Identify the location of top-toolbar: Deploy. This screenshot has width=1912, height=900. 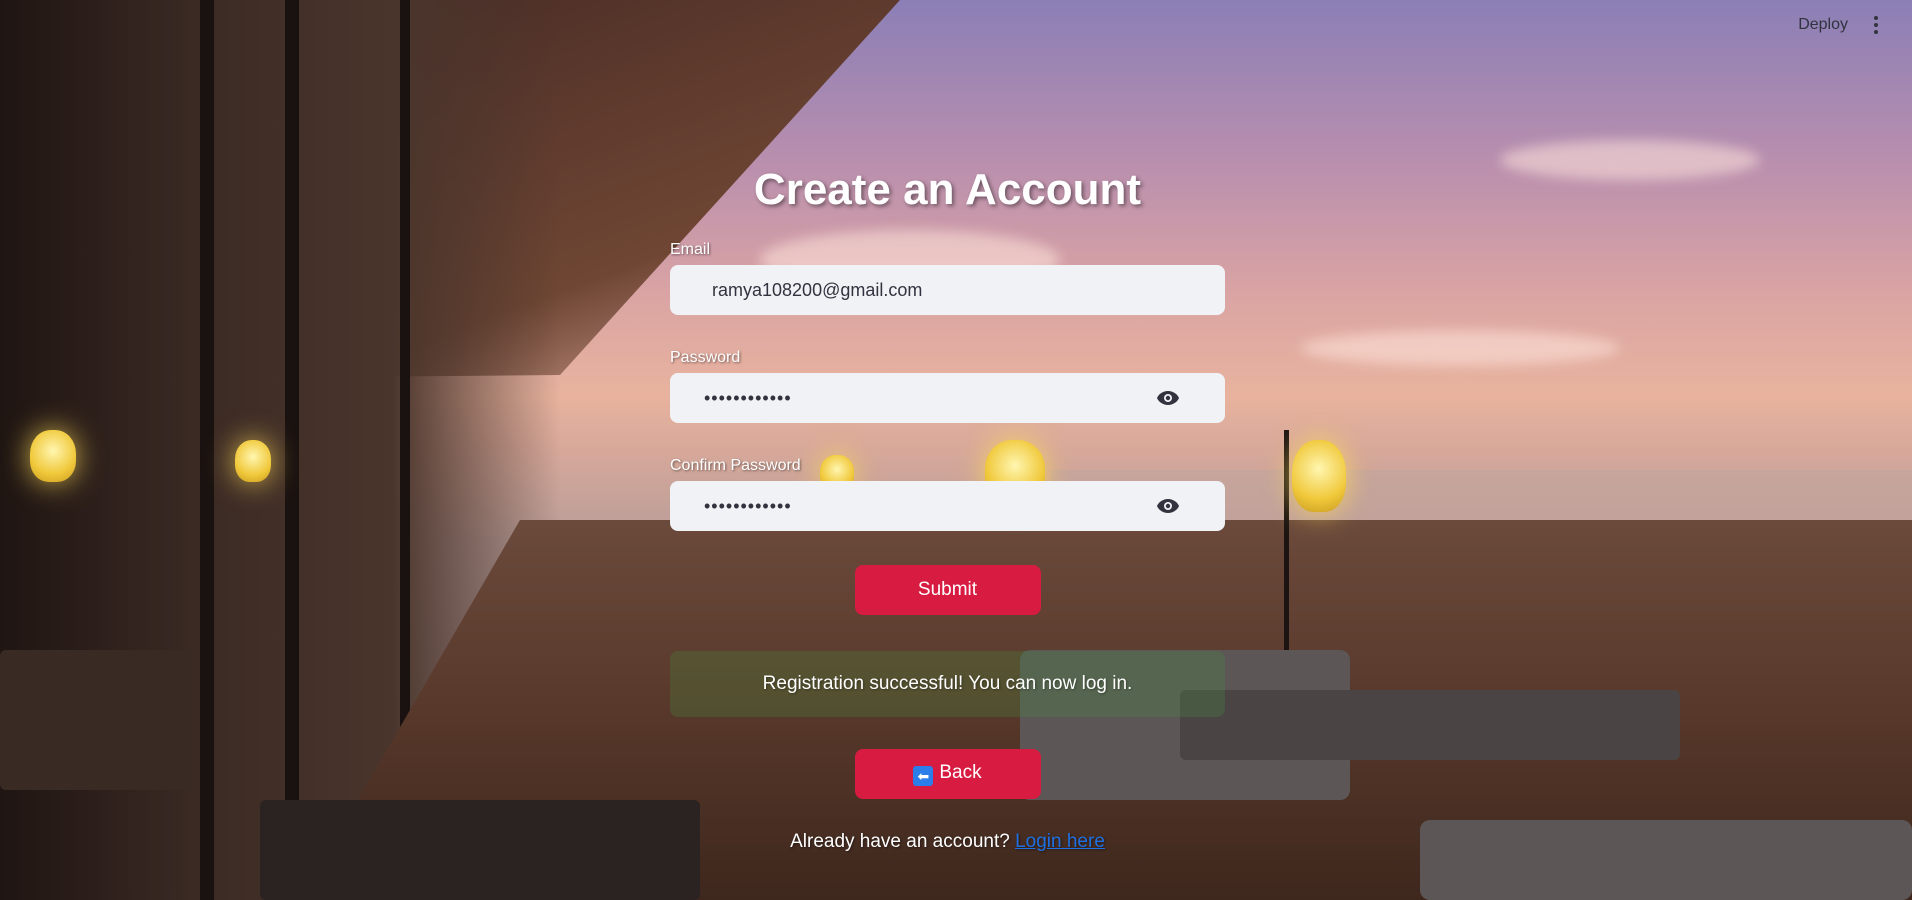
(1855, 25).